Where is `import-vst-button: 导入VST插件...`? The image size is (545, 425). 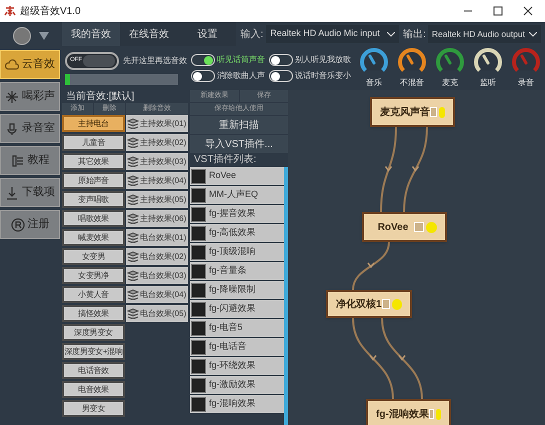
import-vst-button: 导入VST插件... is located at coordinates (239, 144).